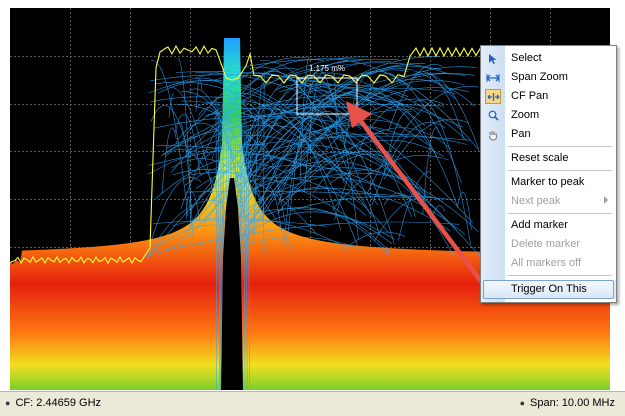 This screenshot has width=625, height=416. Describe the element at coordinates (548, 263) in the screenshot. I see `menu-item-all-markers-off: All markers off` at that location.